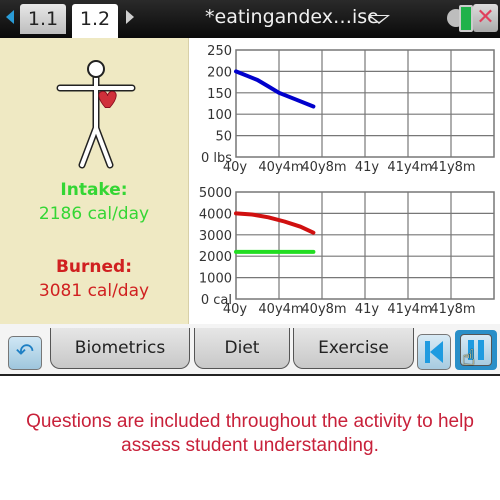  What do you see at coordinates (219, 115) in the screenshot?
I see `y-tick-label: 100` at bounding box center [219, 115].